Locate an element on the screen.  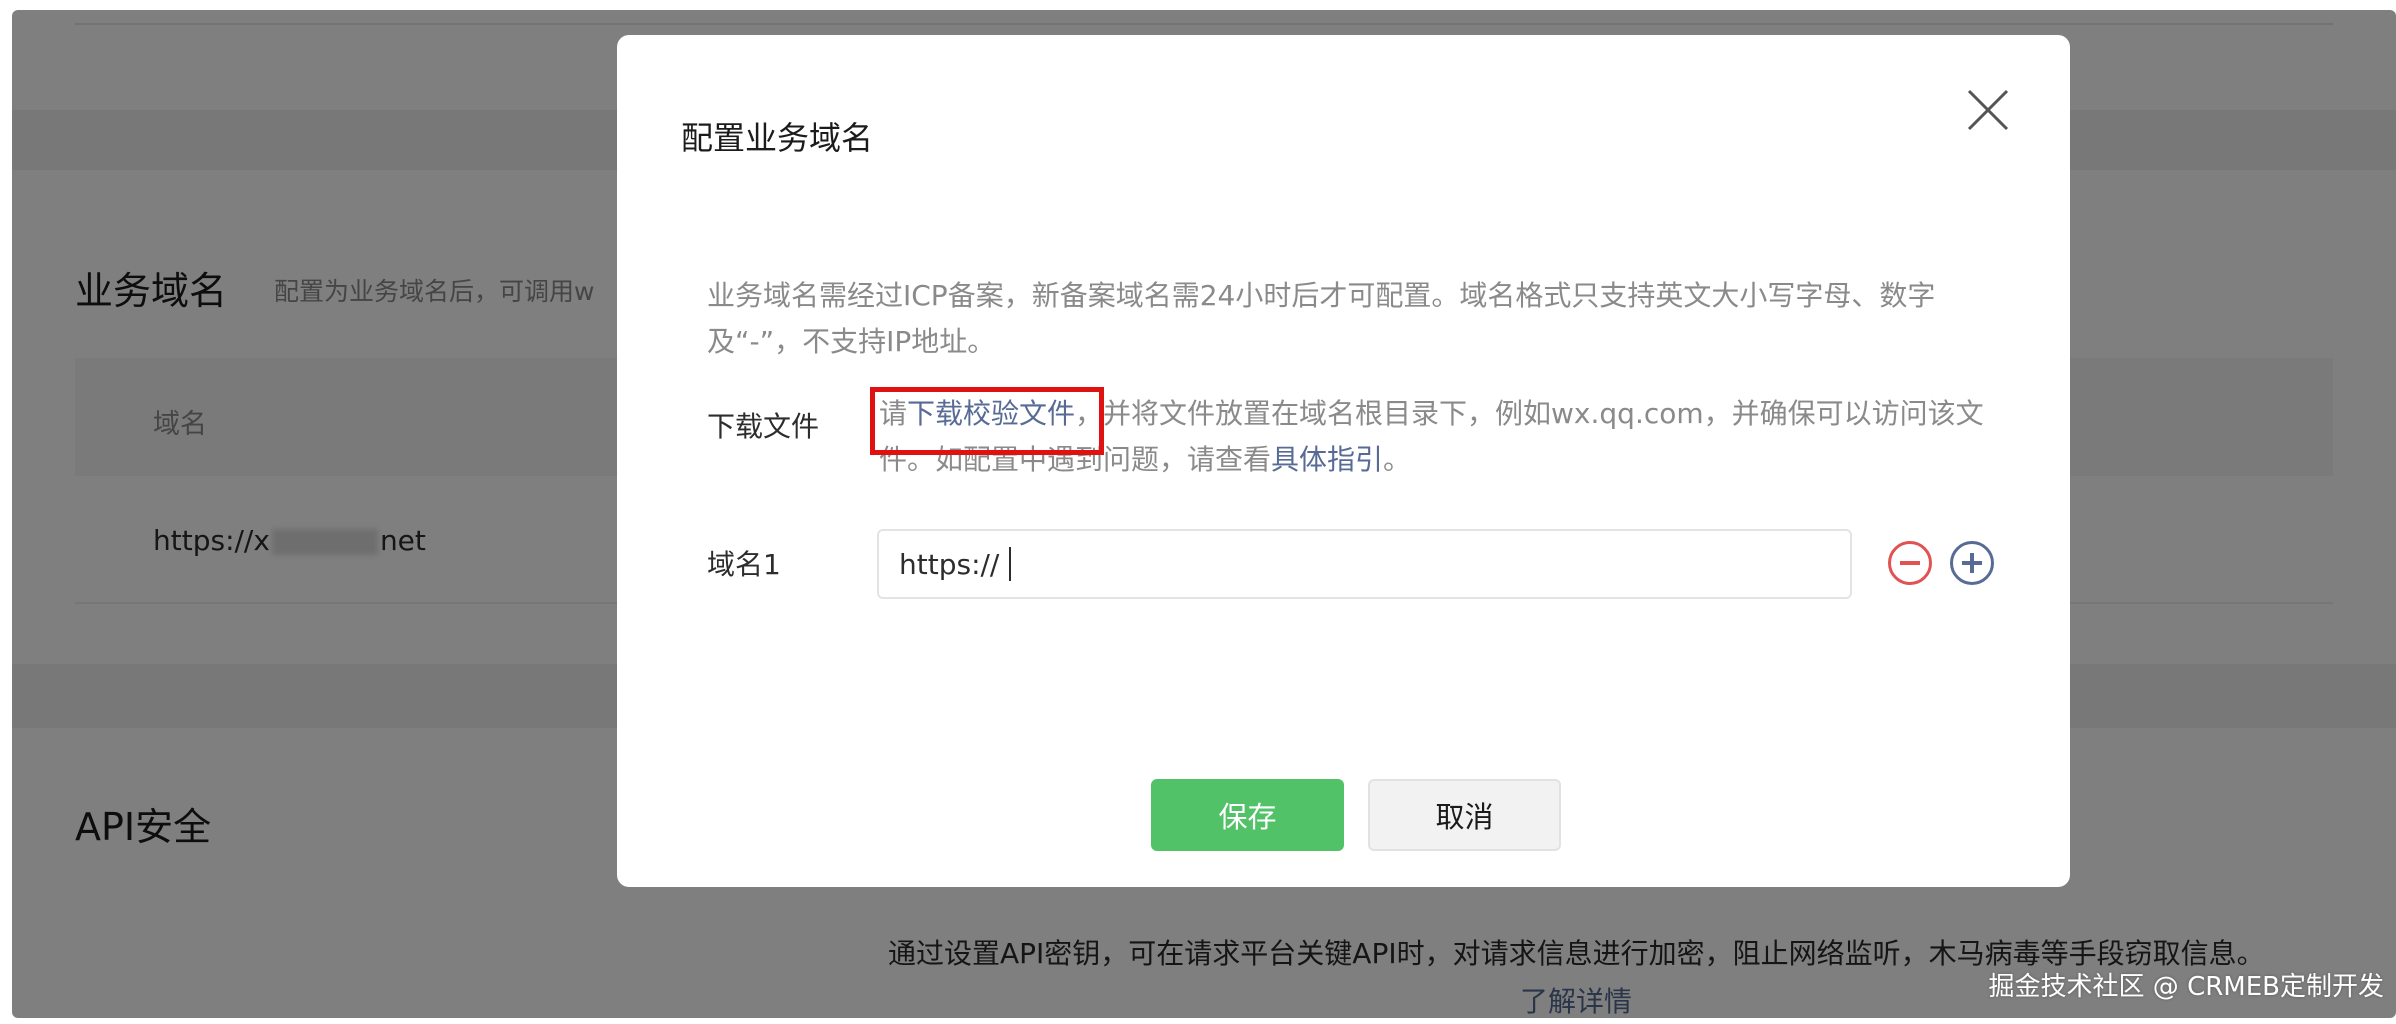
save-button: 保存 is located at coordinates (1247, 815).